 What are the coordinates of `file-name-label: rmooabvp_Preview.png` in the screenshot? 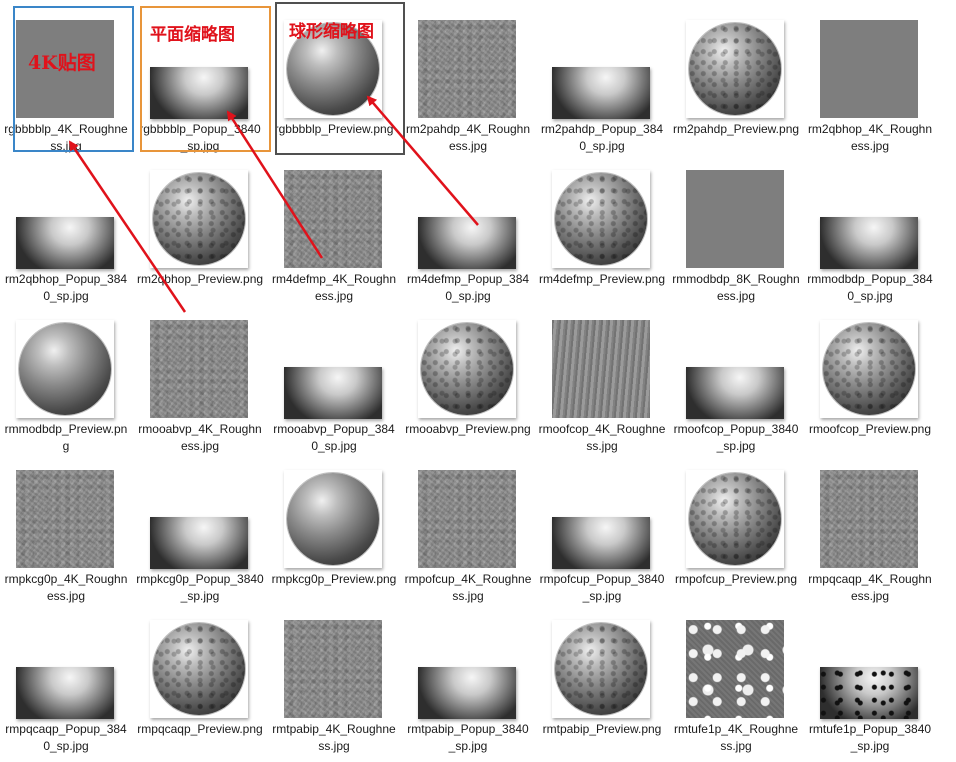 It's located at (468, 429).